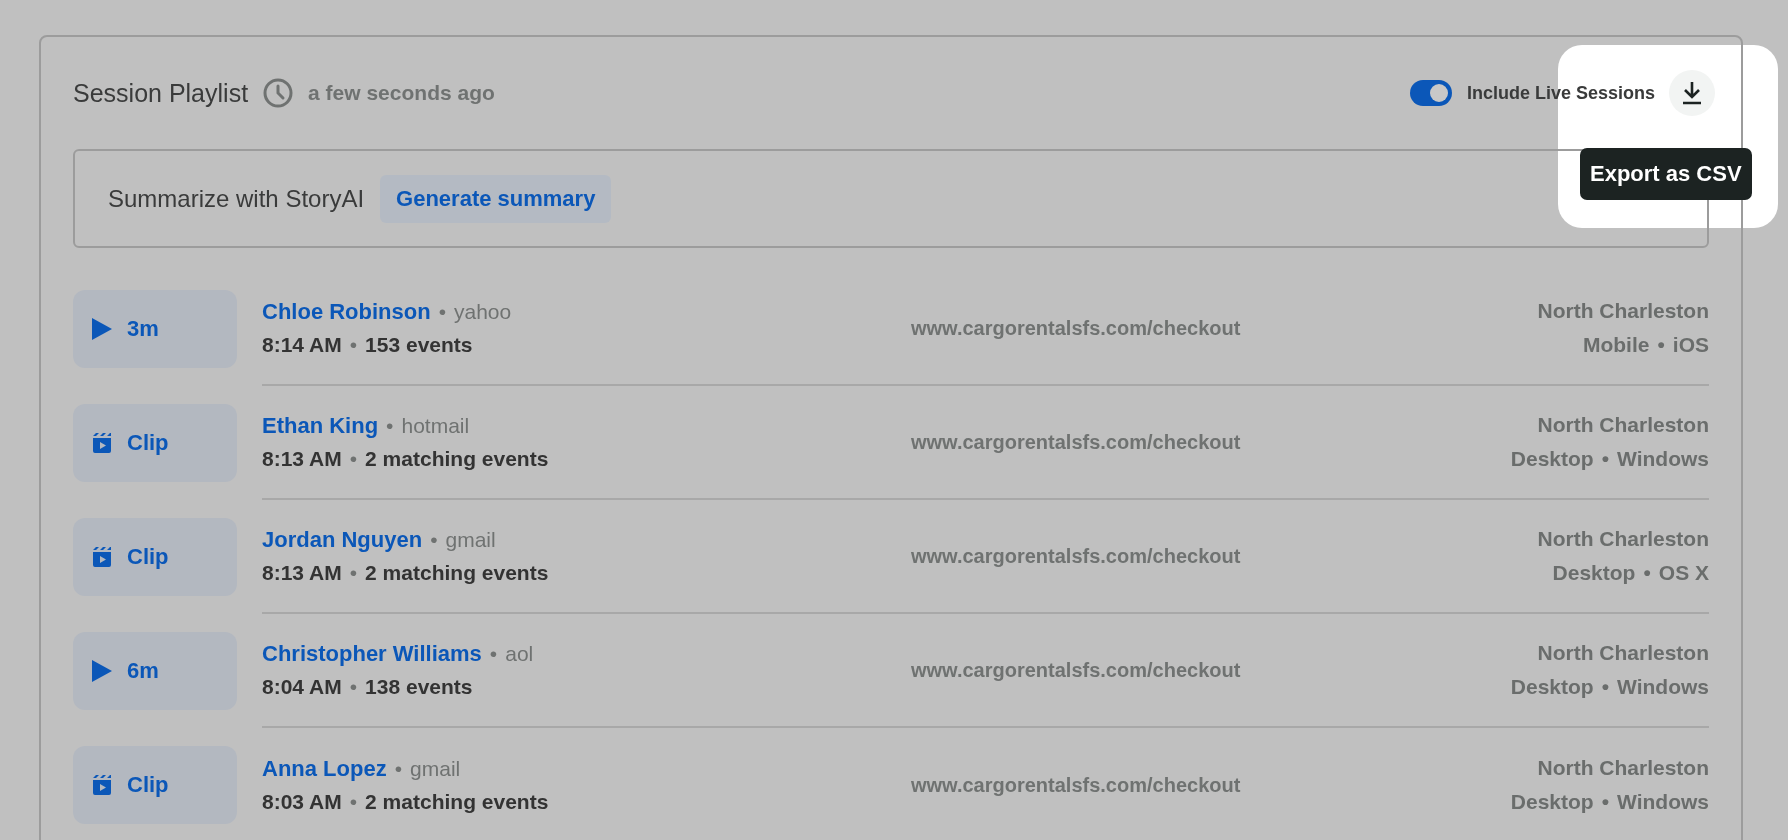 The width and height of the screenshot is (1788, 840). Describe the element at coordinates (155, 671) in the screenshot. I see `play-button: 6m` at that location.